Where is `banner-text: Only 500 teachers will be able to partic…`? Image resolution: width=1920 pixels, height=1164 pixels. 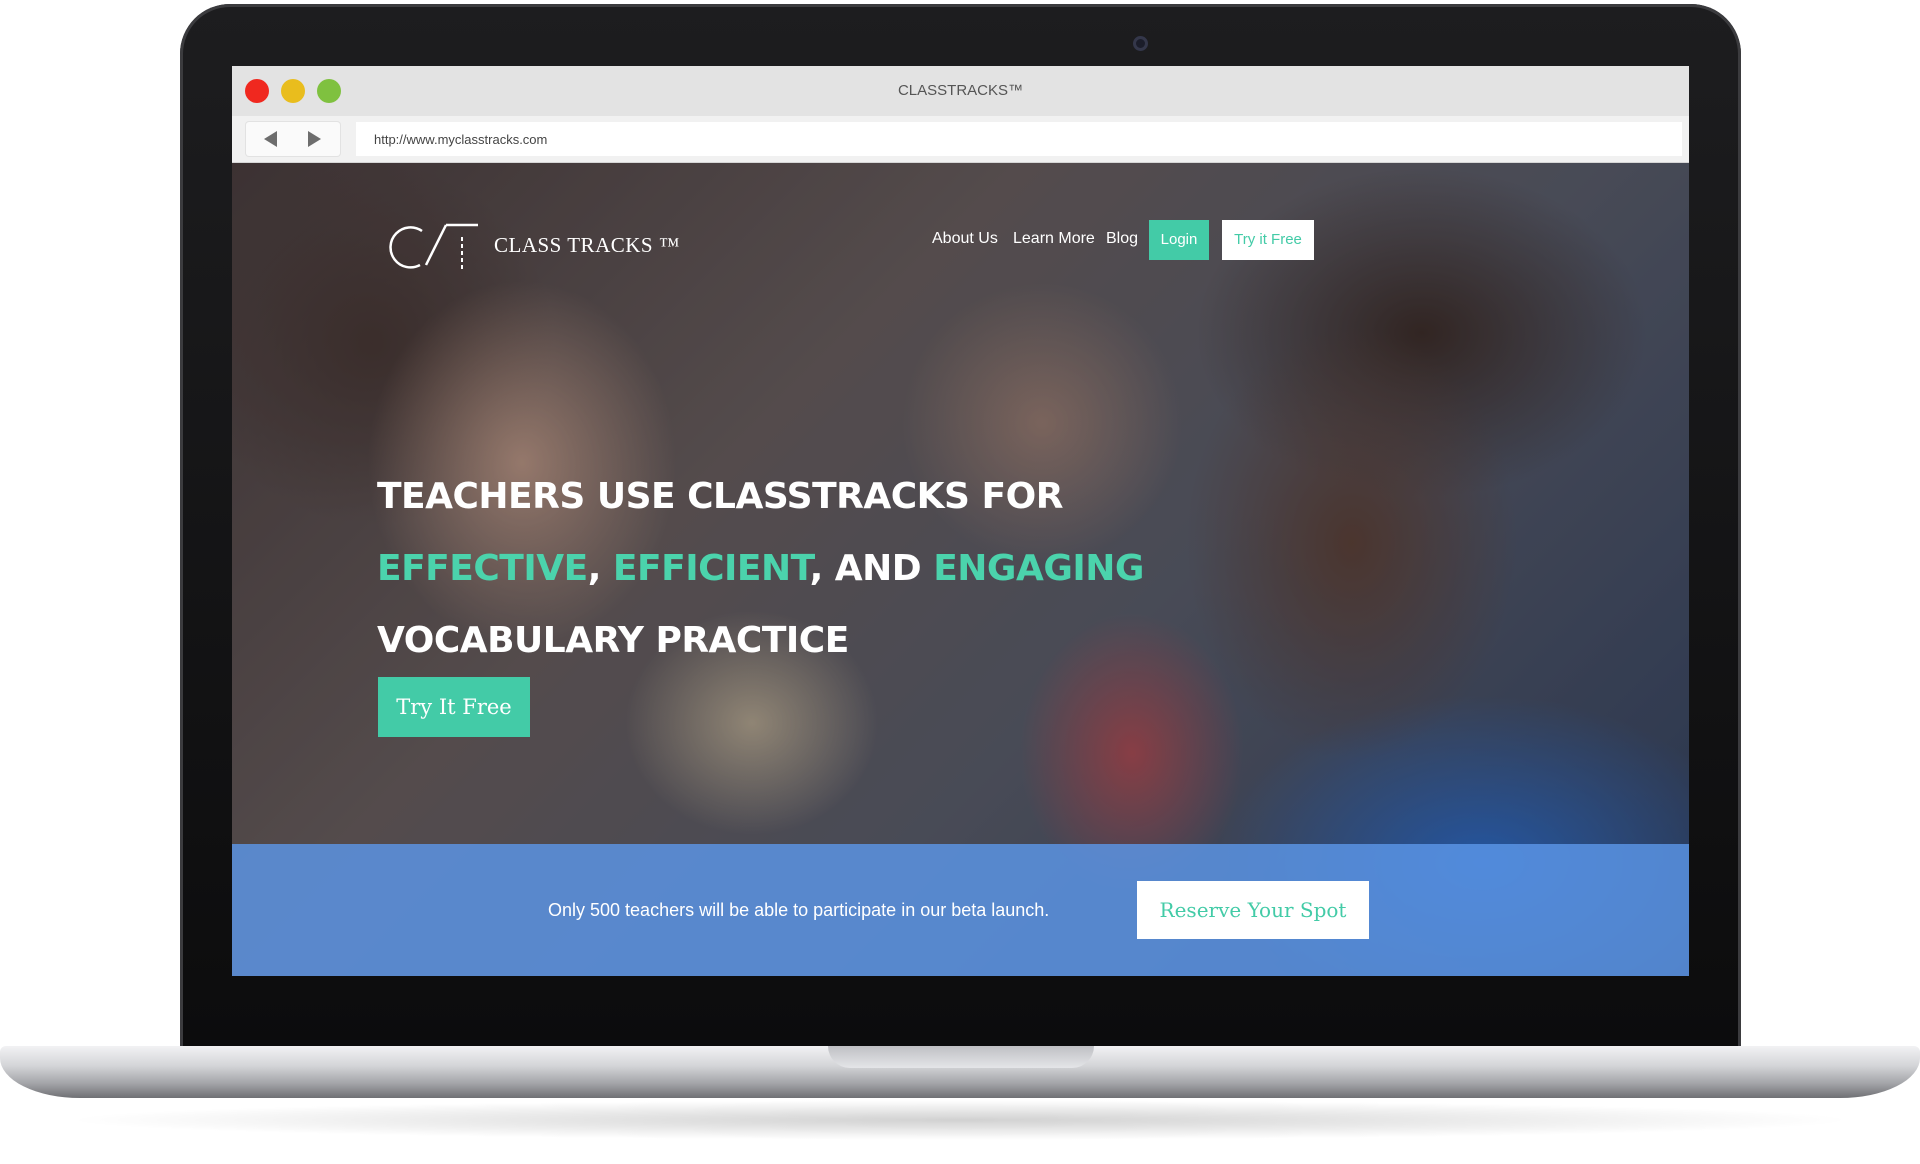 banner-text: Only 500 teachers will be able to partic… is located at coordinates (799, 910).